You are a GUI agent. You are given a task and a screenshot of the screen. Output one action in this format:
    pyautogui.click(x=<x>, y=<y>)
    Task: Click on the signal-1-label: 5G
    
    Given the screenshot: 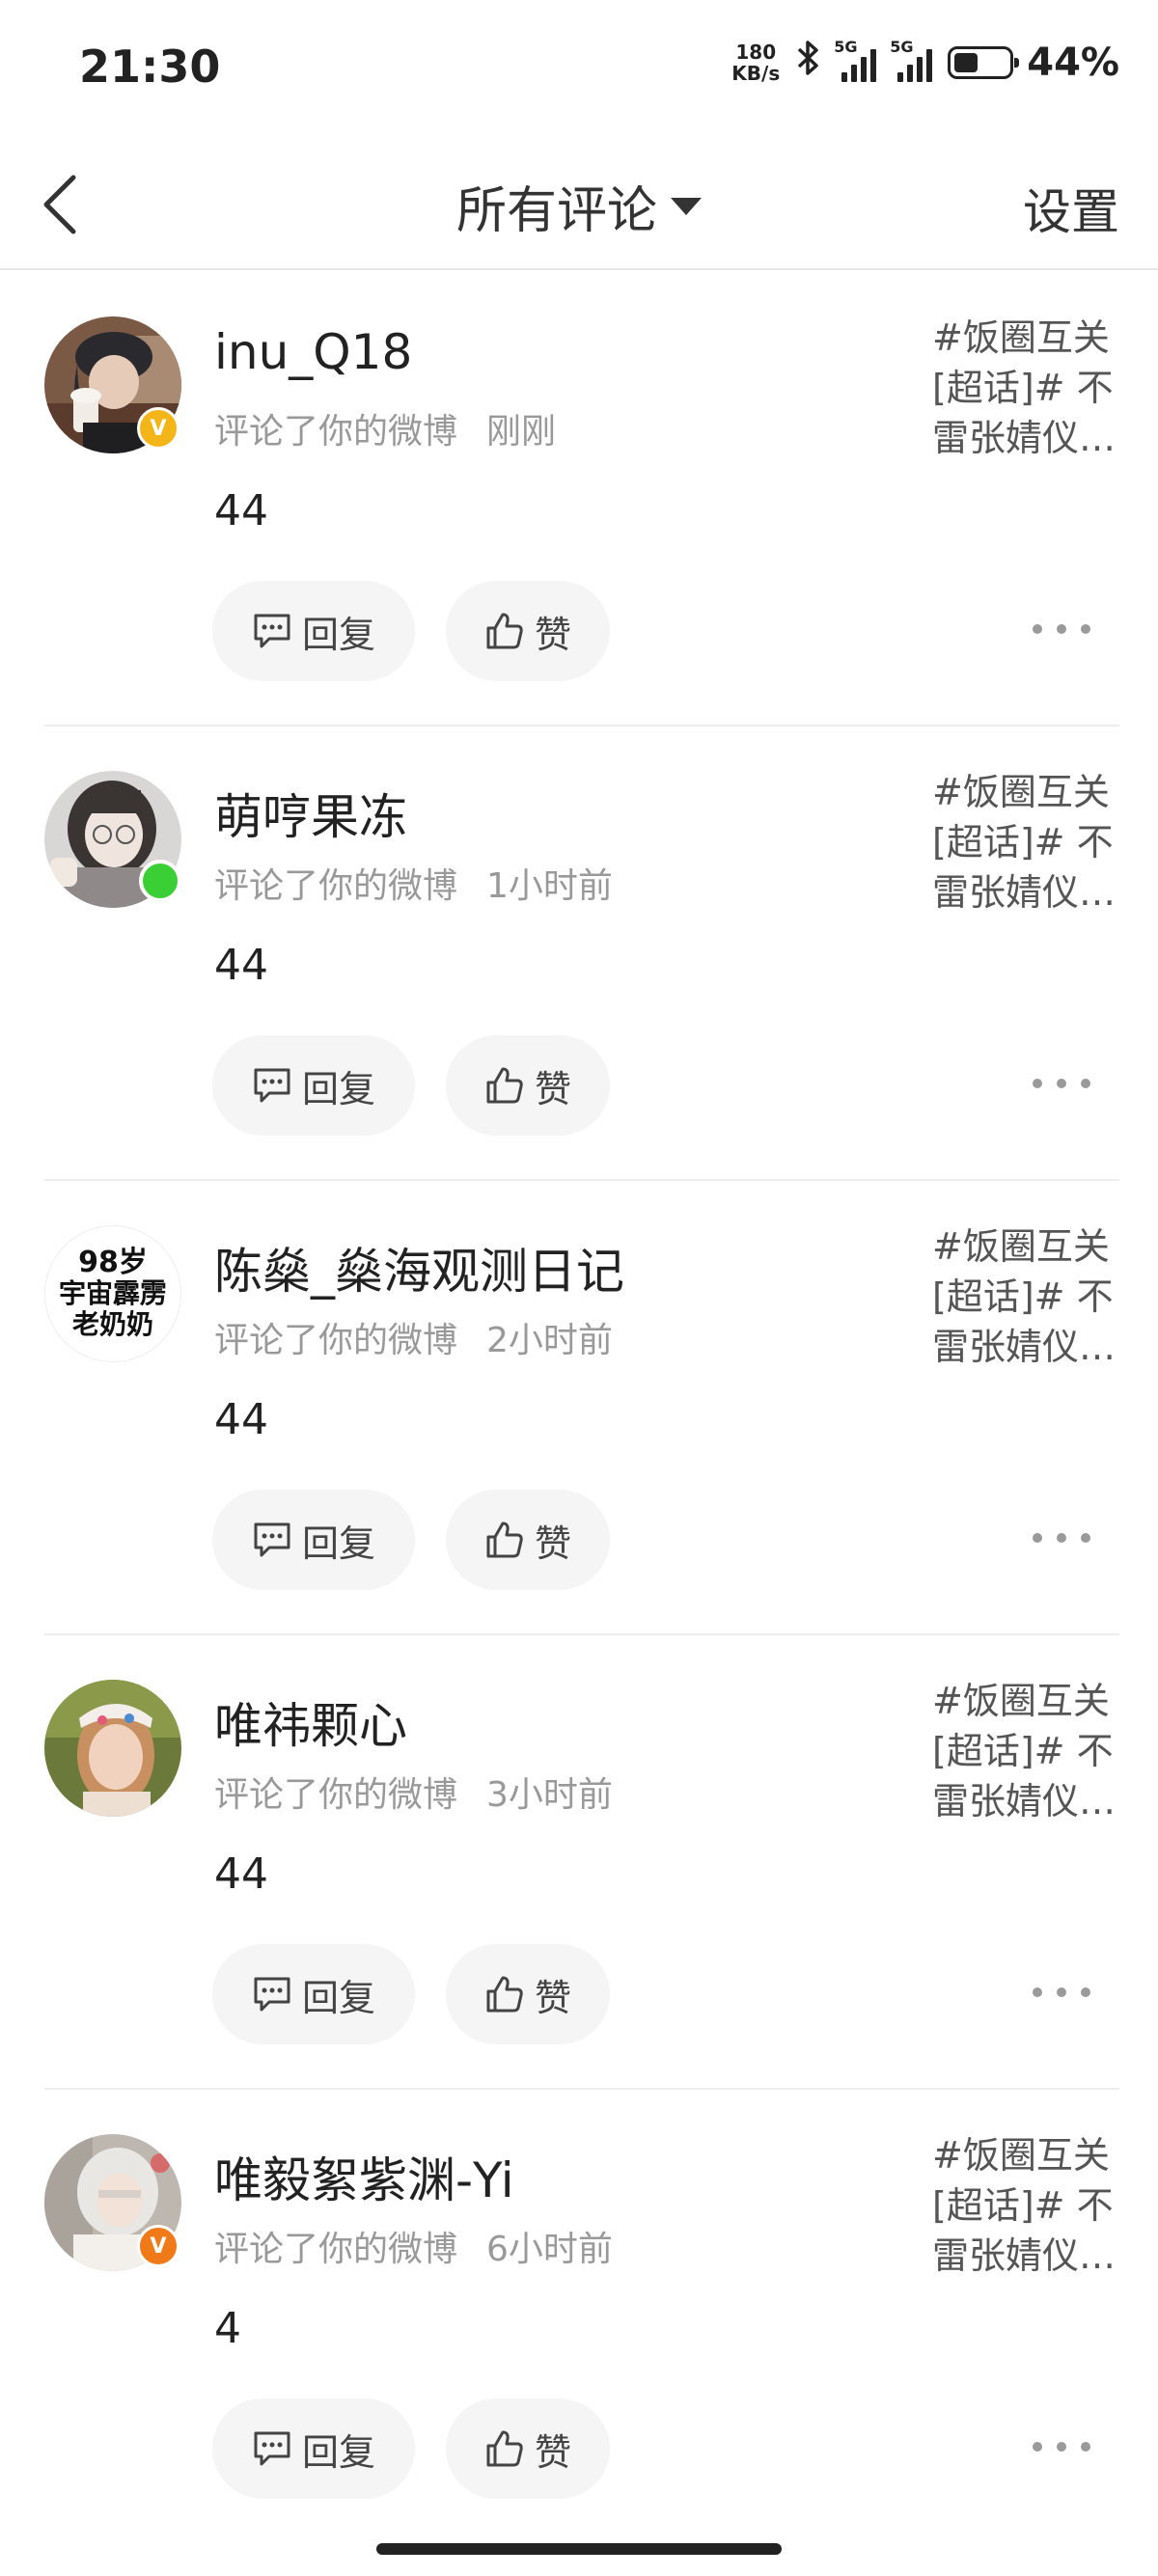 What is the action you would take?
    pyautogui.click(x=846, y=47)
    